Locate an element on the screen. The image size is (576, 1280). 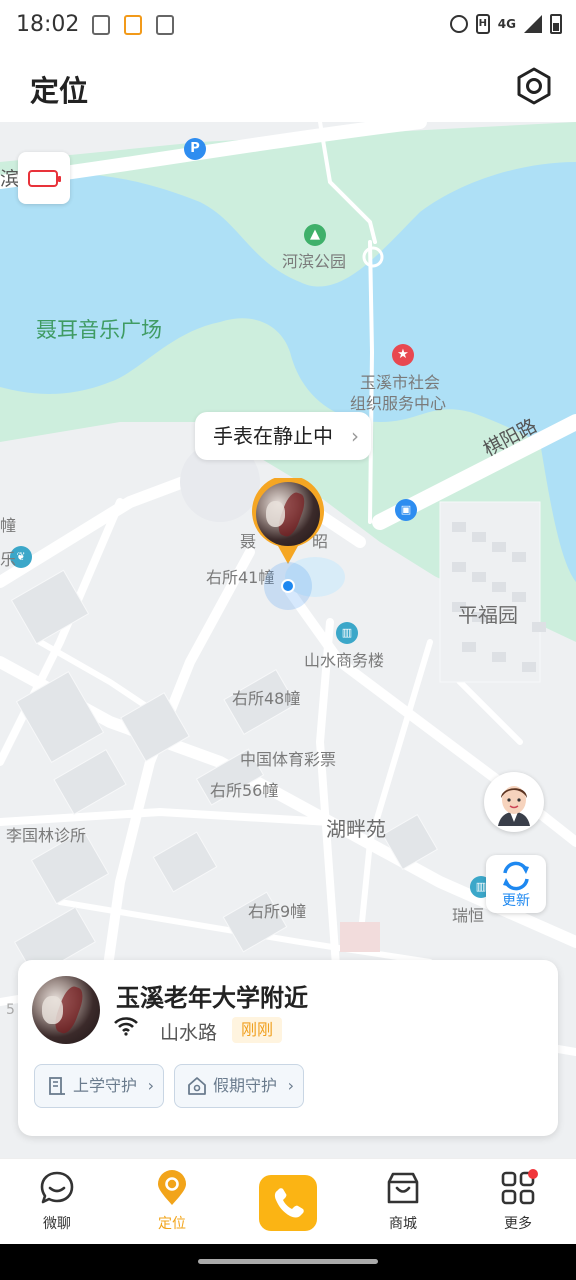
app-header: 定位 is located at coordinates (288, 89).